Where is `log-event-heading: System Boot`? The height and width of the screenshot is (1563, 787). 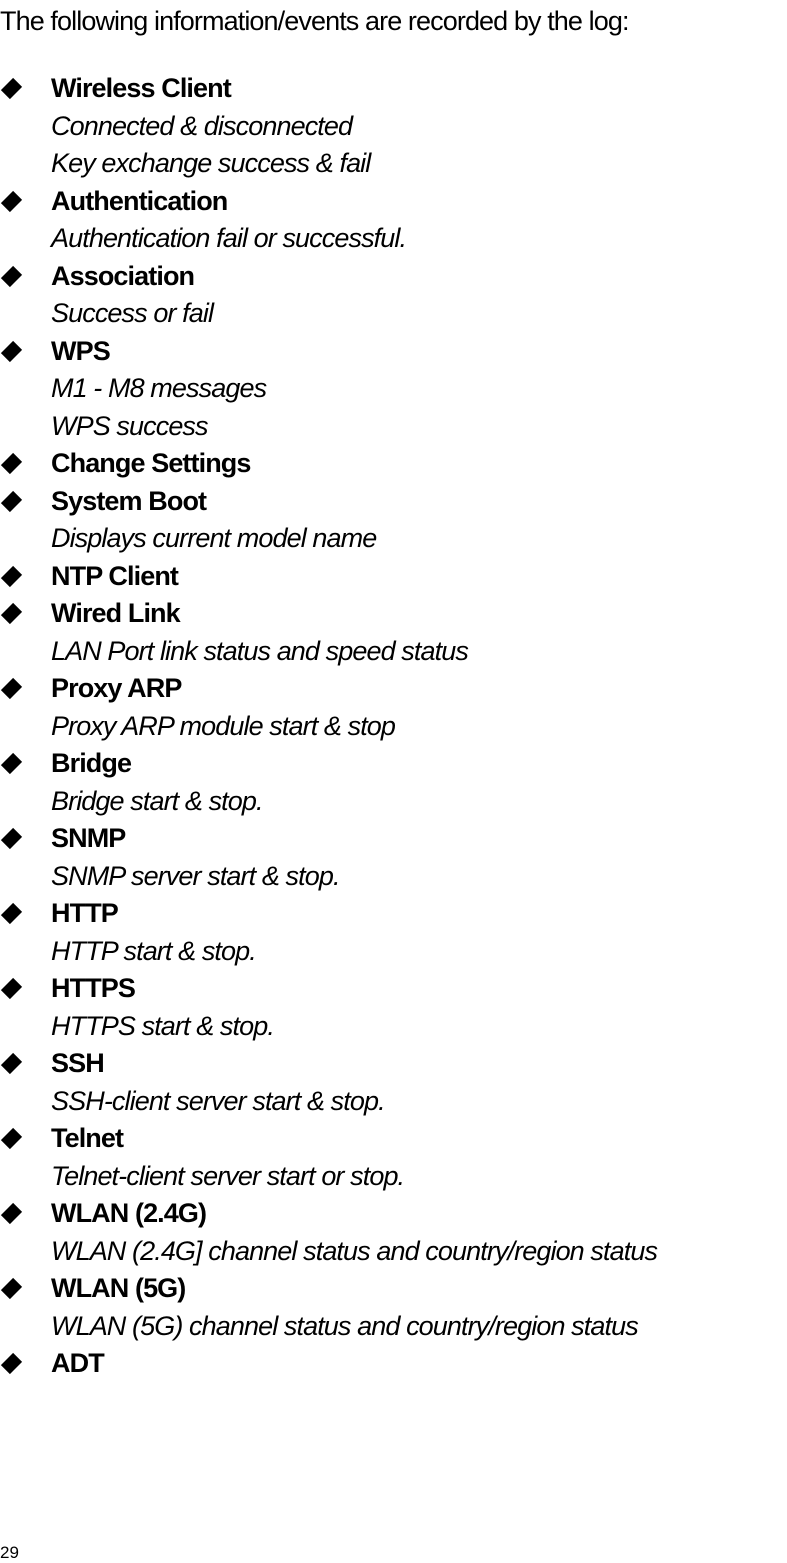 log-event-heading: System Boot is located at coordinates (328, 502).